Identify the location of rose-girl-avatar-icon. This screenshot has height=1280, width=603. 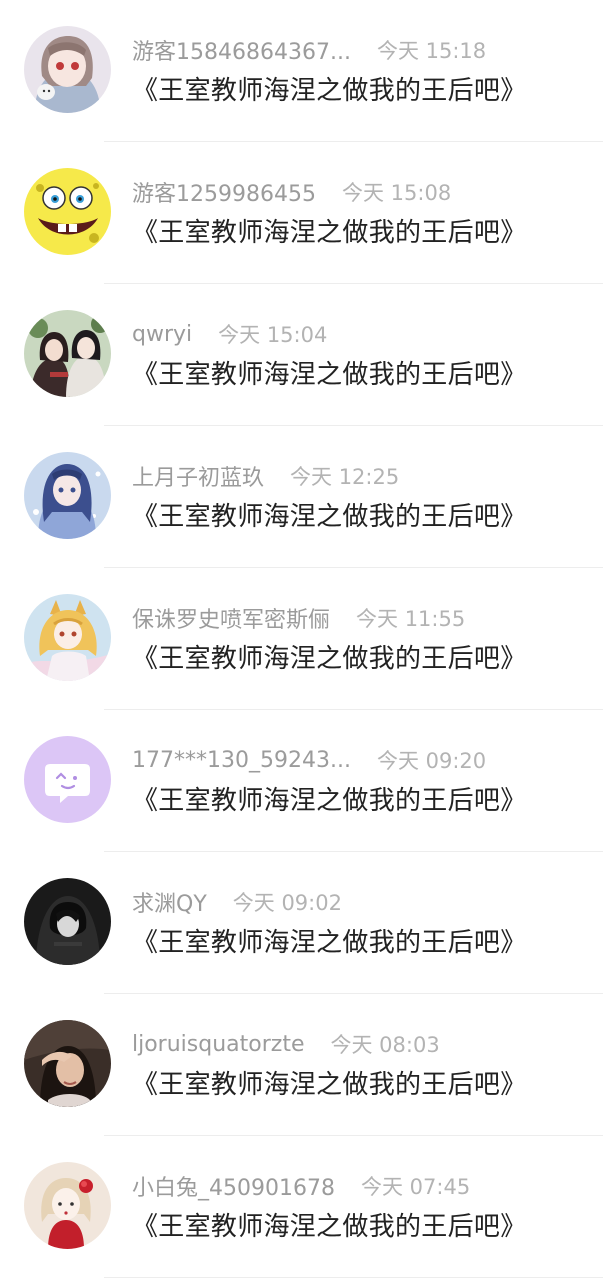
(67, 1205).